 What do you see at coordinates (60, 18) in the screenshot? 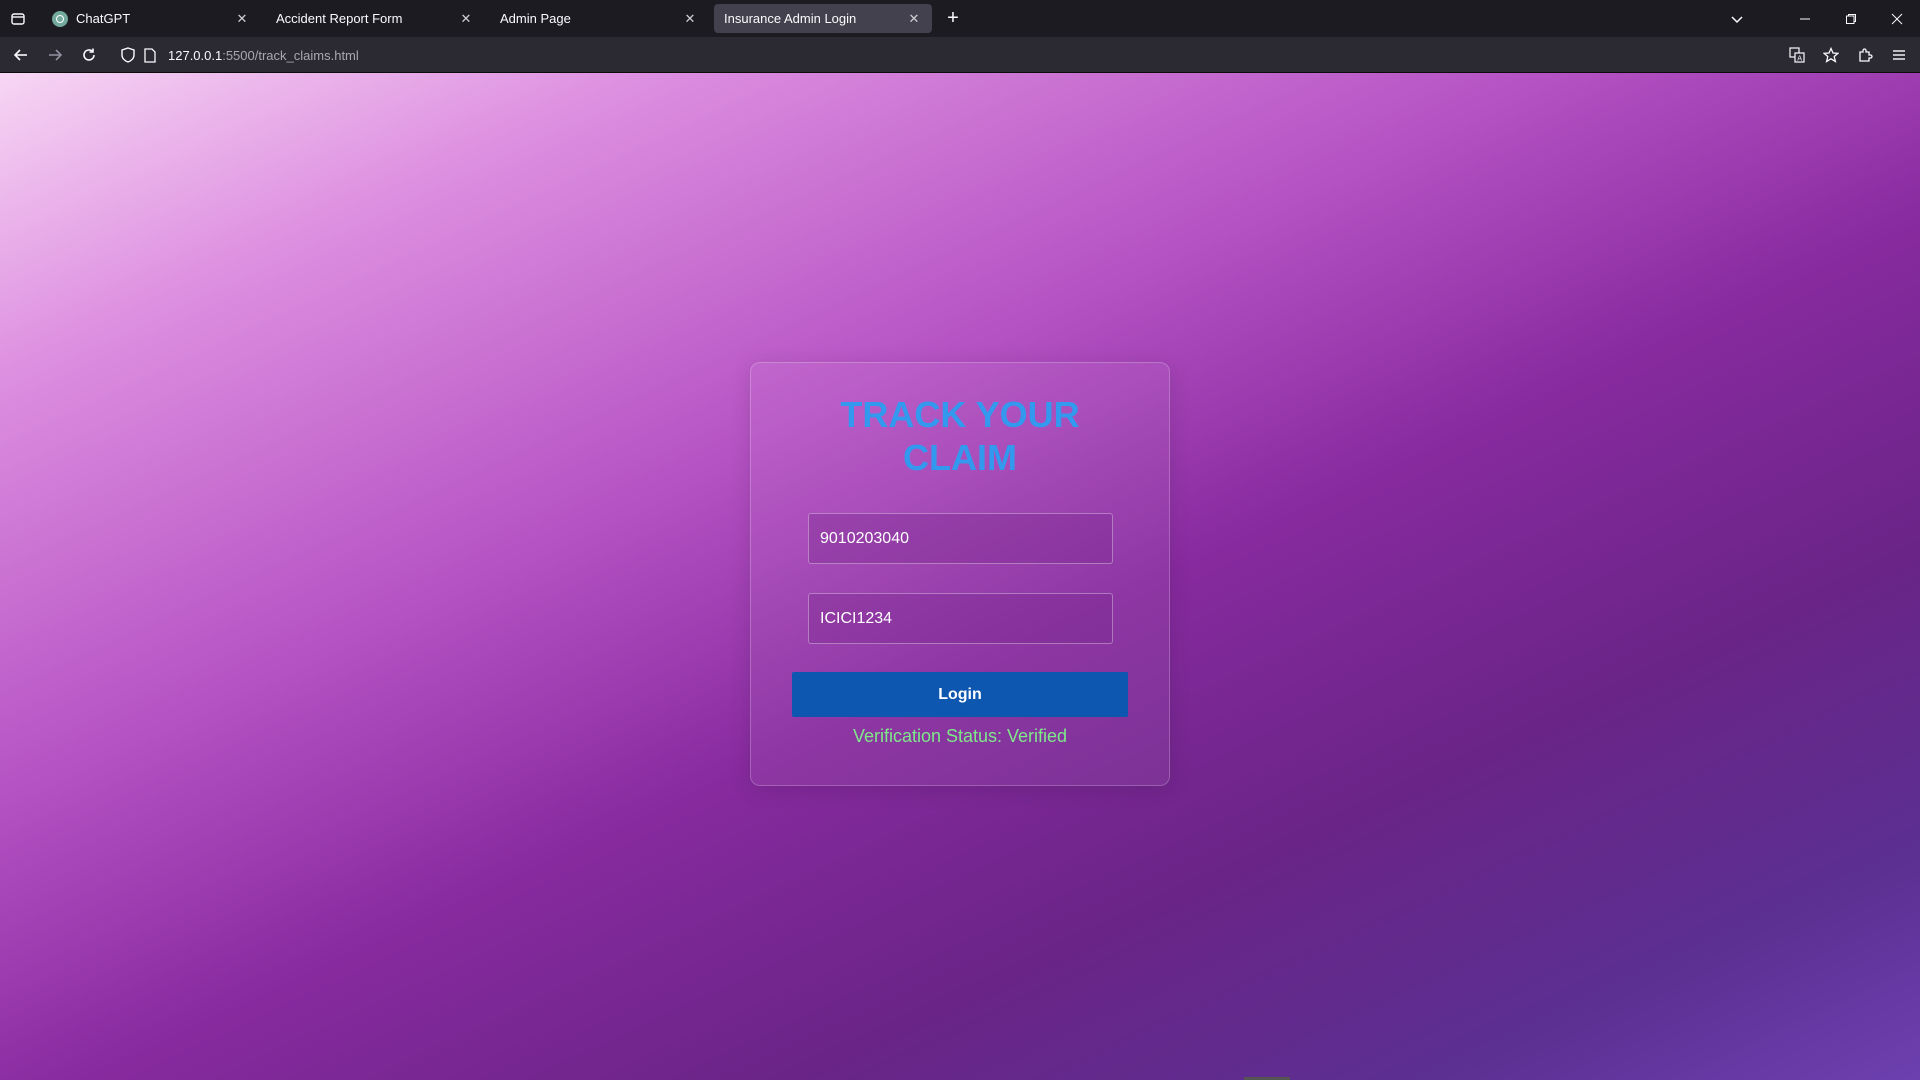
I see `chatgpt-icon` at bounding box center [60, 18].